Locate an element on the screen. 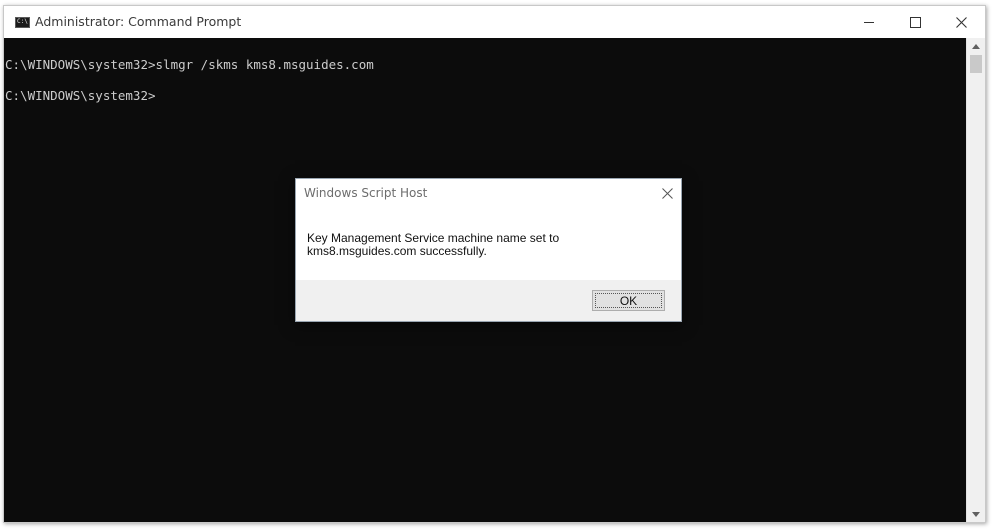 The height and width of the screenshot is (529, 992). scroll-up-button is located at coordinates (976, 46).